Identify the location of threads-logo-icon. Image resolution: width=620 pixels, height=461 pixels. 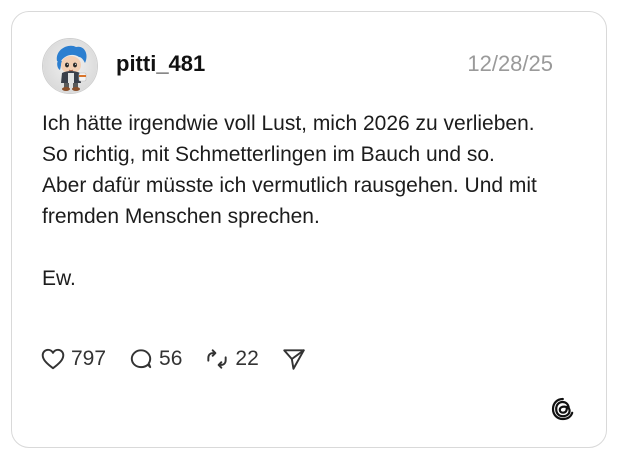
(563, 409).